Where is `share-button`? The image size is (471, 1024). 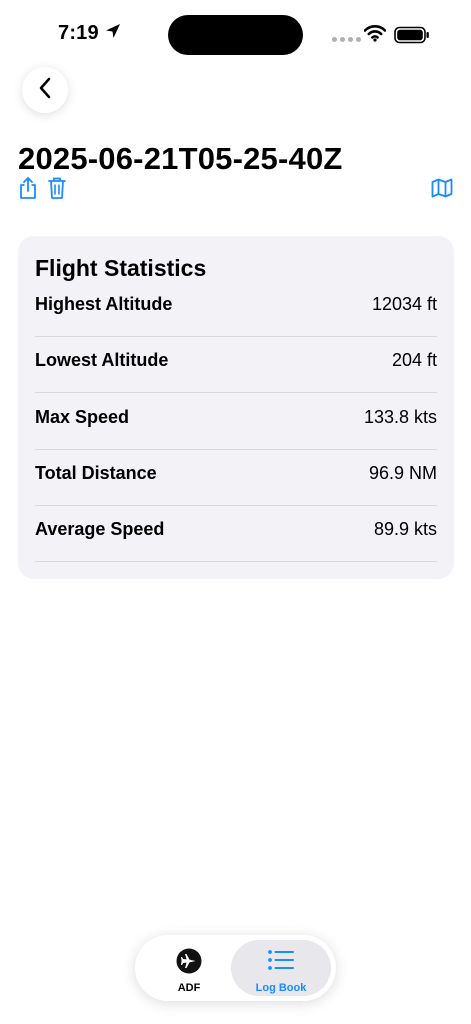
share-button is located at coordinates (28, 190).